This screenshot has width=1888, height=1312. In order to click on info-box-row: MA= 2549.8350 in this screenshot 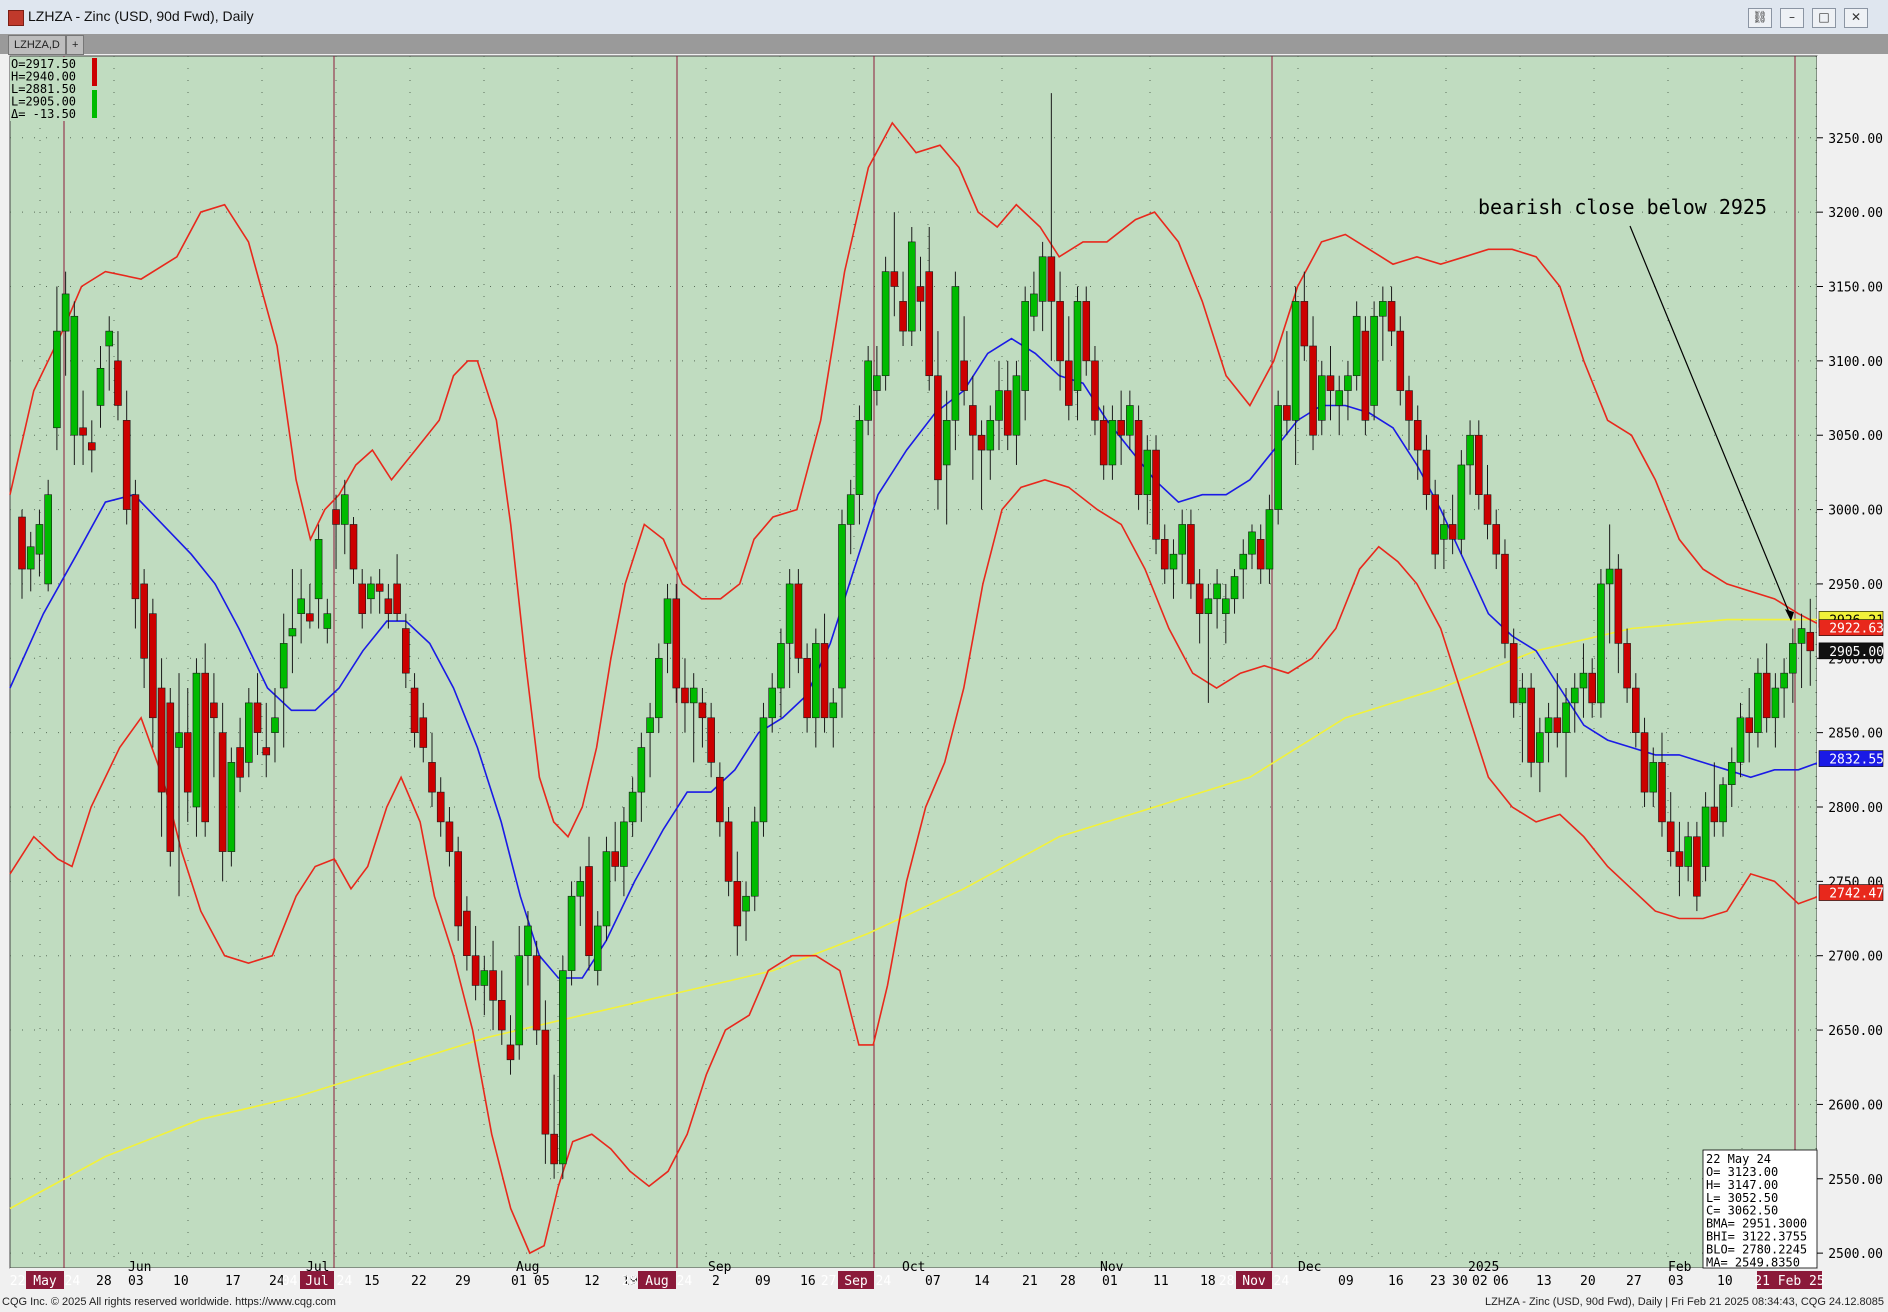, I will do `click(1753, 1262)`.